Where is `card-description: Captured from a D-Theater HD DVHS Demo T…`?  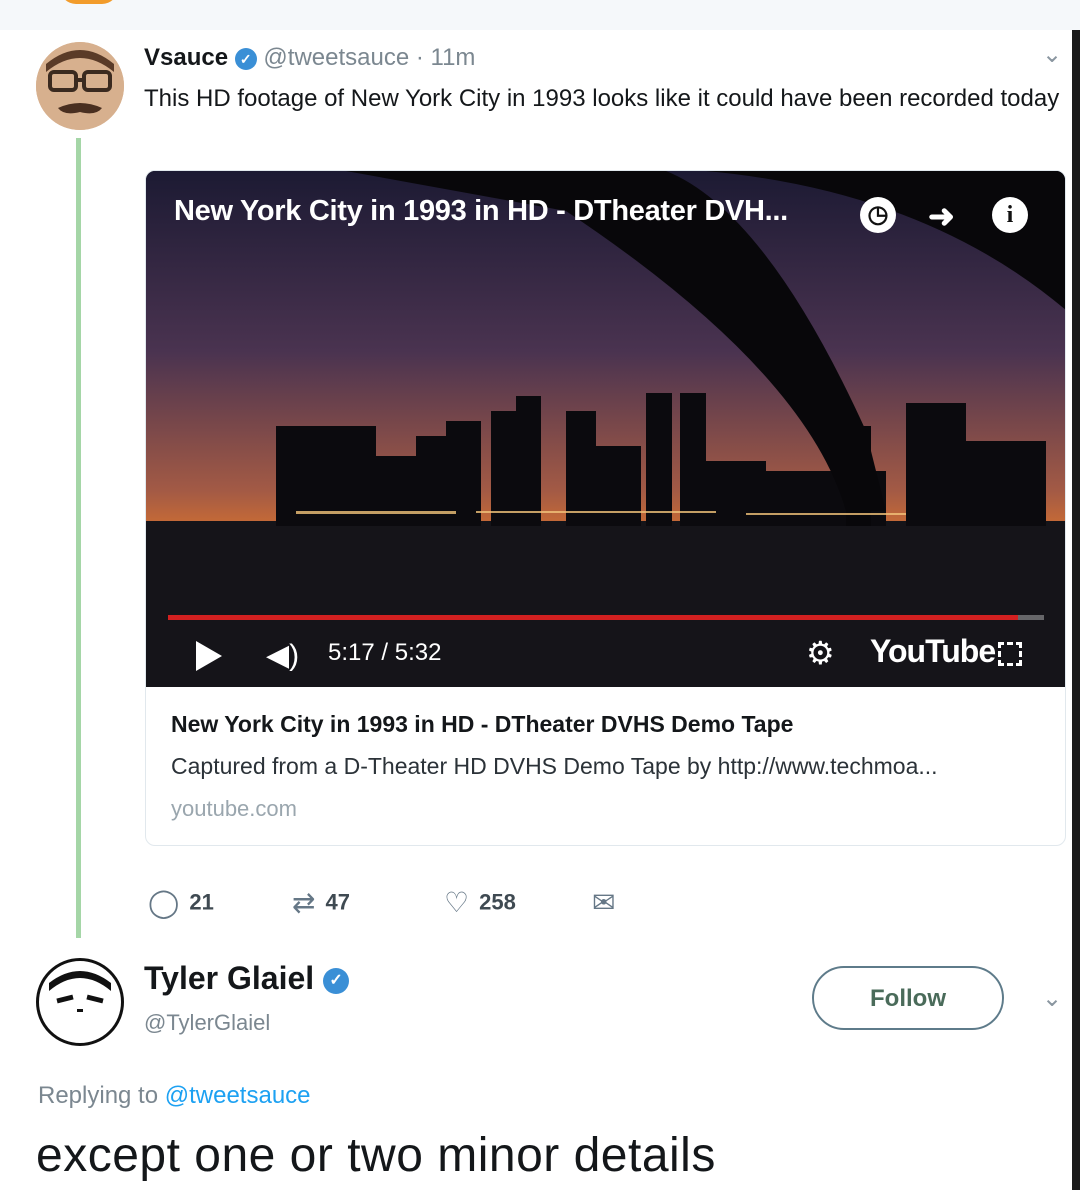
card-description: Captured from a D-Theater HD DVHS Demo T… is located at coordinates (554, 766).